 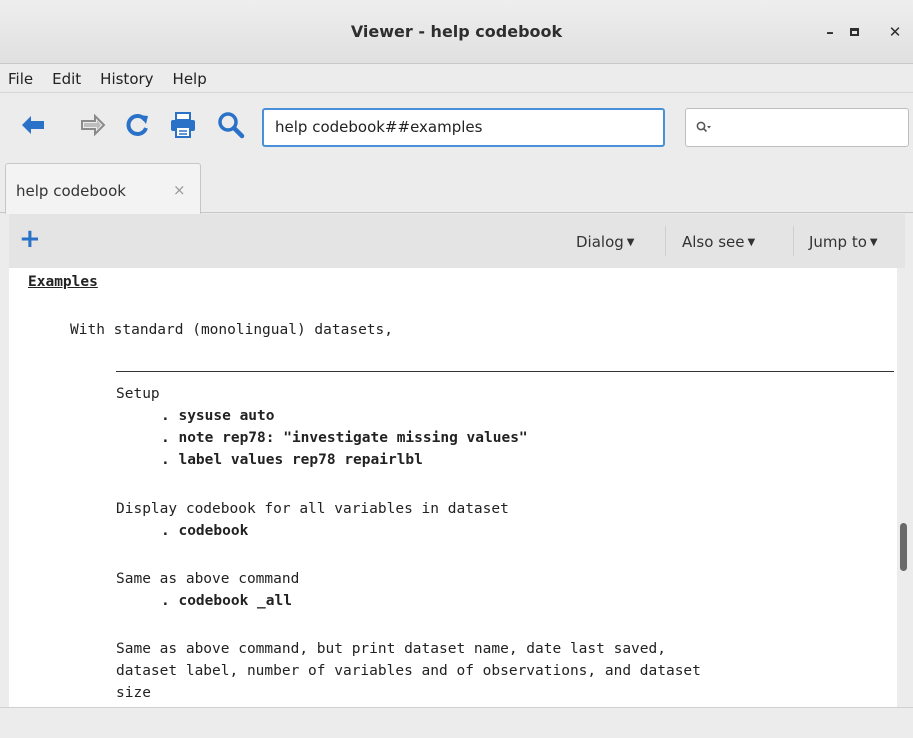 What do you see at coordinates (600, 242) in the screenshot?
I see `dialog-label: Dialog` at bounding box center [600, 242].